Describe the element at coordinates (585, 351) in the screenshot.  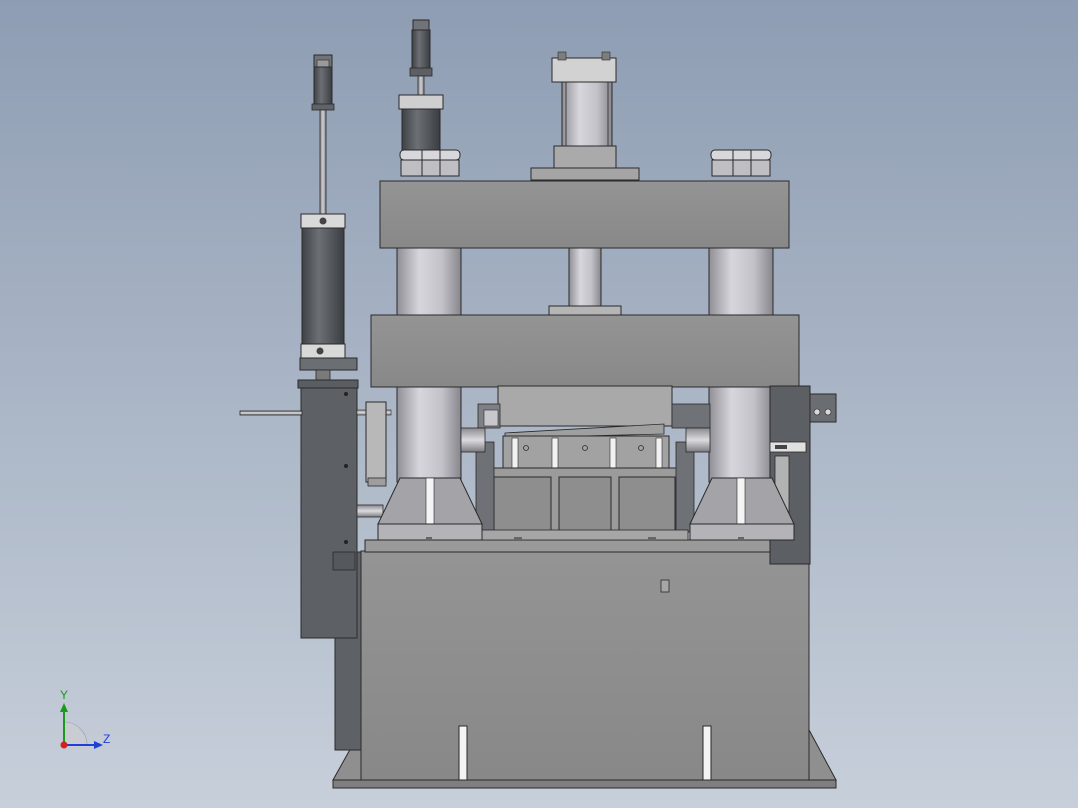
I see `moving-platen` at that location.